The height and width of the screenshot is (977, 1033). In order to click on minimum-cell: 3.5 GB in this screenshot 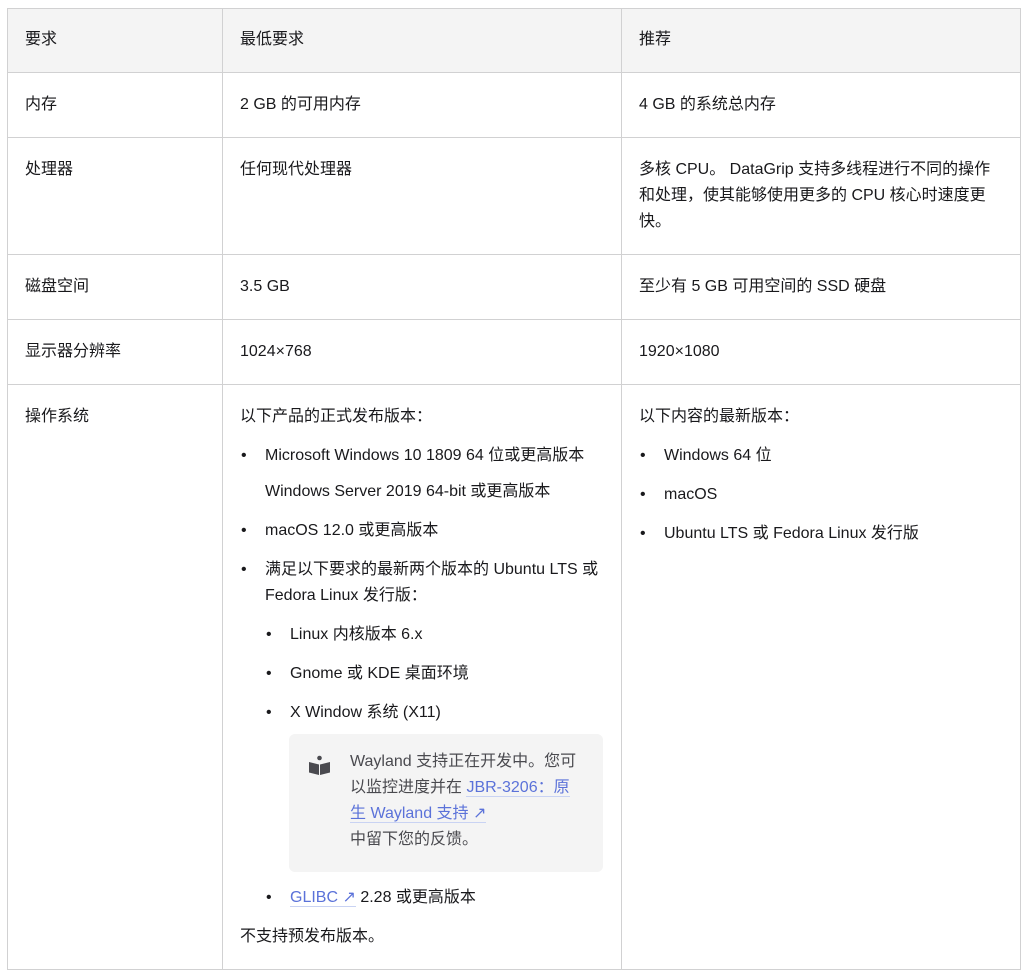, I will do `click(422, 287)`.